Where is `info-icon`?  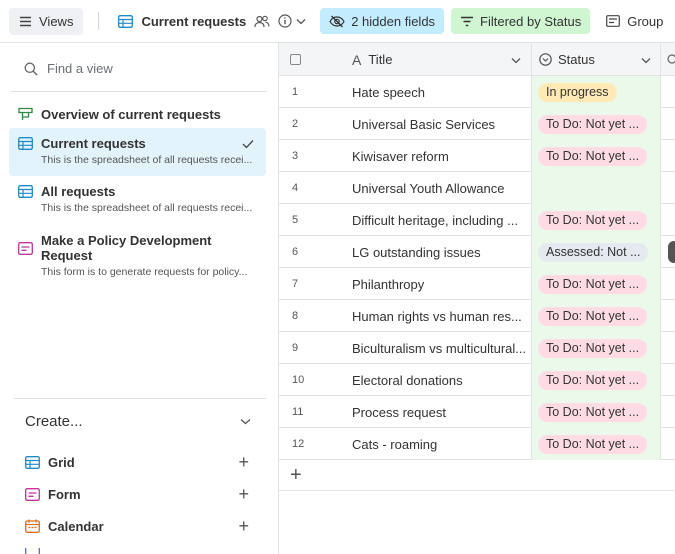
info-icon is located at coordinates (285, 21).